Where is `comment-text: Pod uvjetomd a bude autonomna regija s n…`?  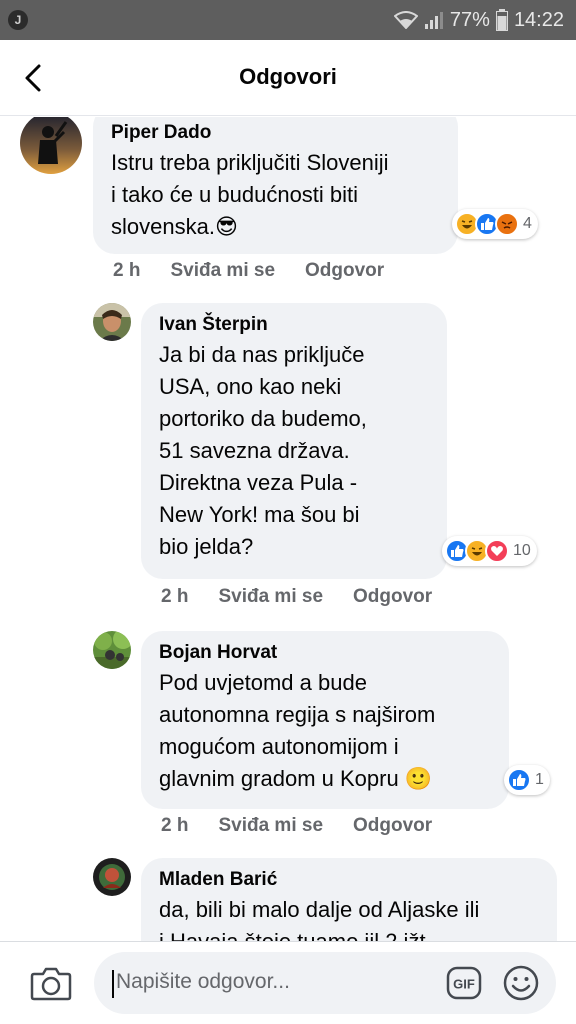
comment-text: Pod uvjetomd a bude autonomna regija s n… is located at coordinates (297, 730).